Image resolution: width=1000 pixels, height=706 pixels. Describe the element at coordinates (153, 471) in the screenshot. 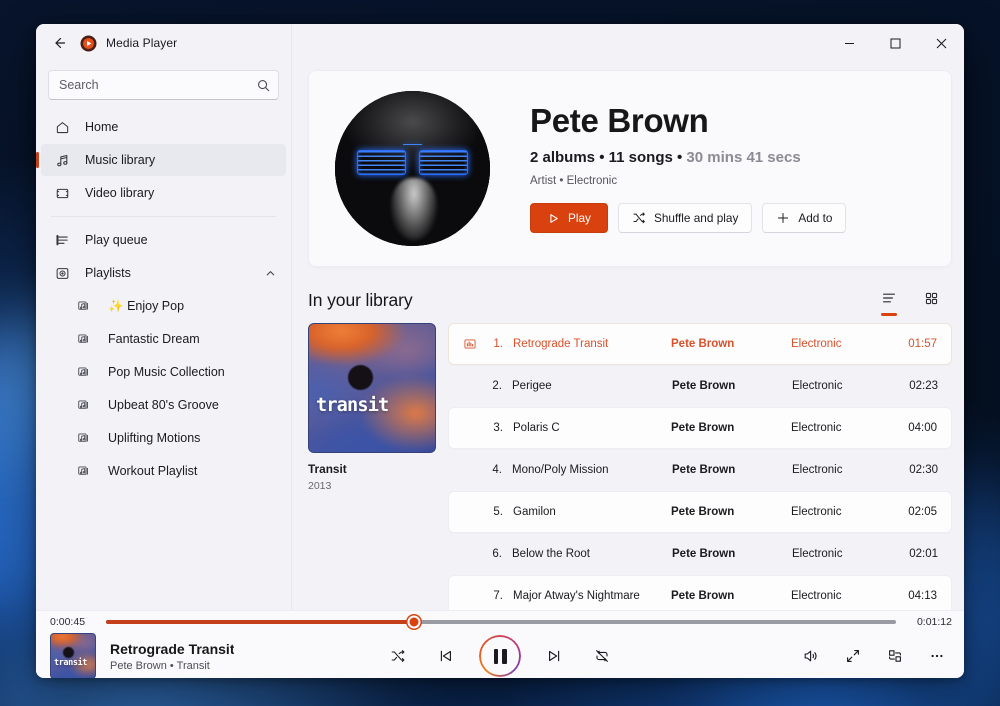

I see `playlist-item-label: Workout Playlist` at that location.